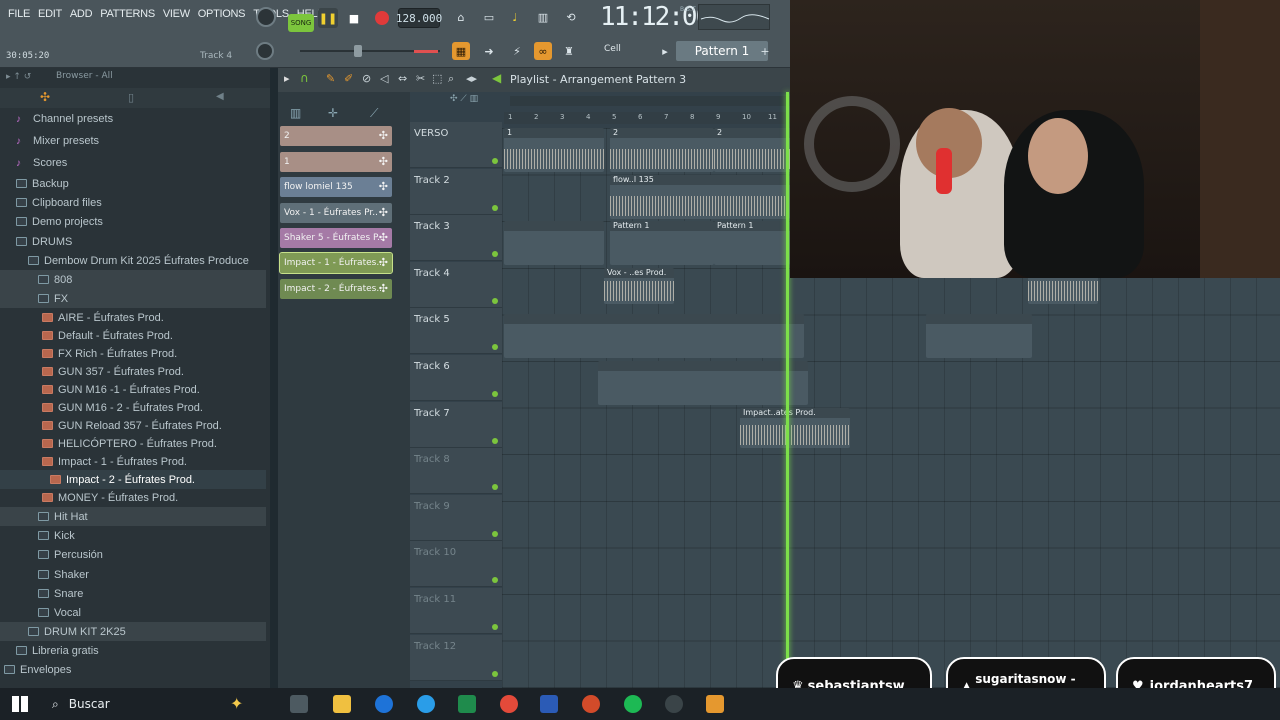  What do you see at coordinates (456, 238) in the screenshot?
I see `track-header: Track 3` at bounding box center [456, 238].